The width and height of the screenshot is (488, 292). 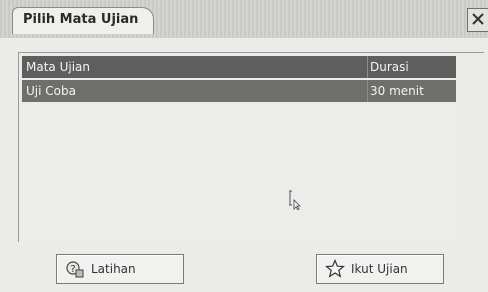 What do you see at coordinates (295, 200) in the screenshot?
I see `text-cursor-icon` at bounding box center [295, 200].